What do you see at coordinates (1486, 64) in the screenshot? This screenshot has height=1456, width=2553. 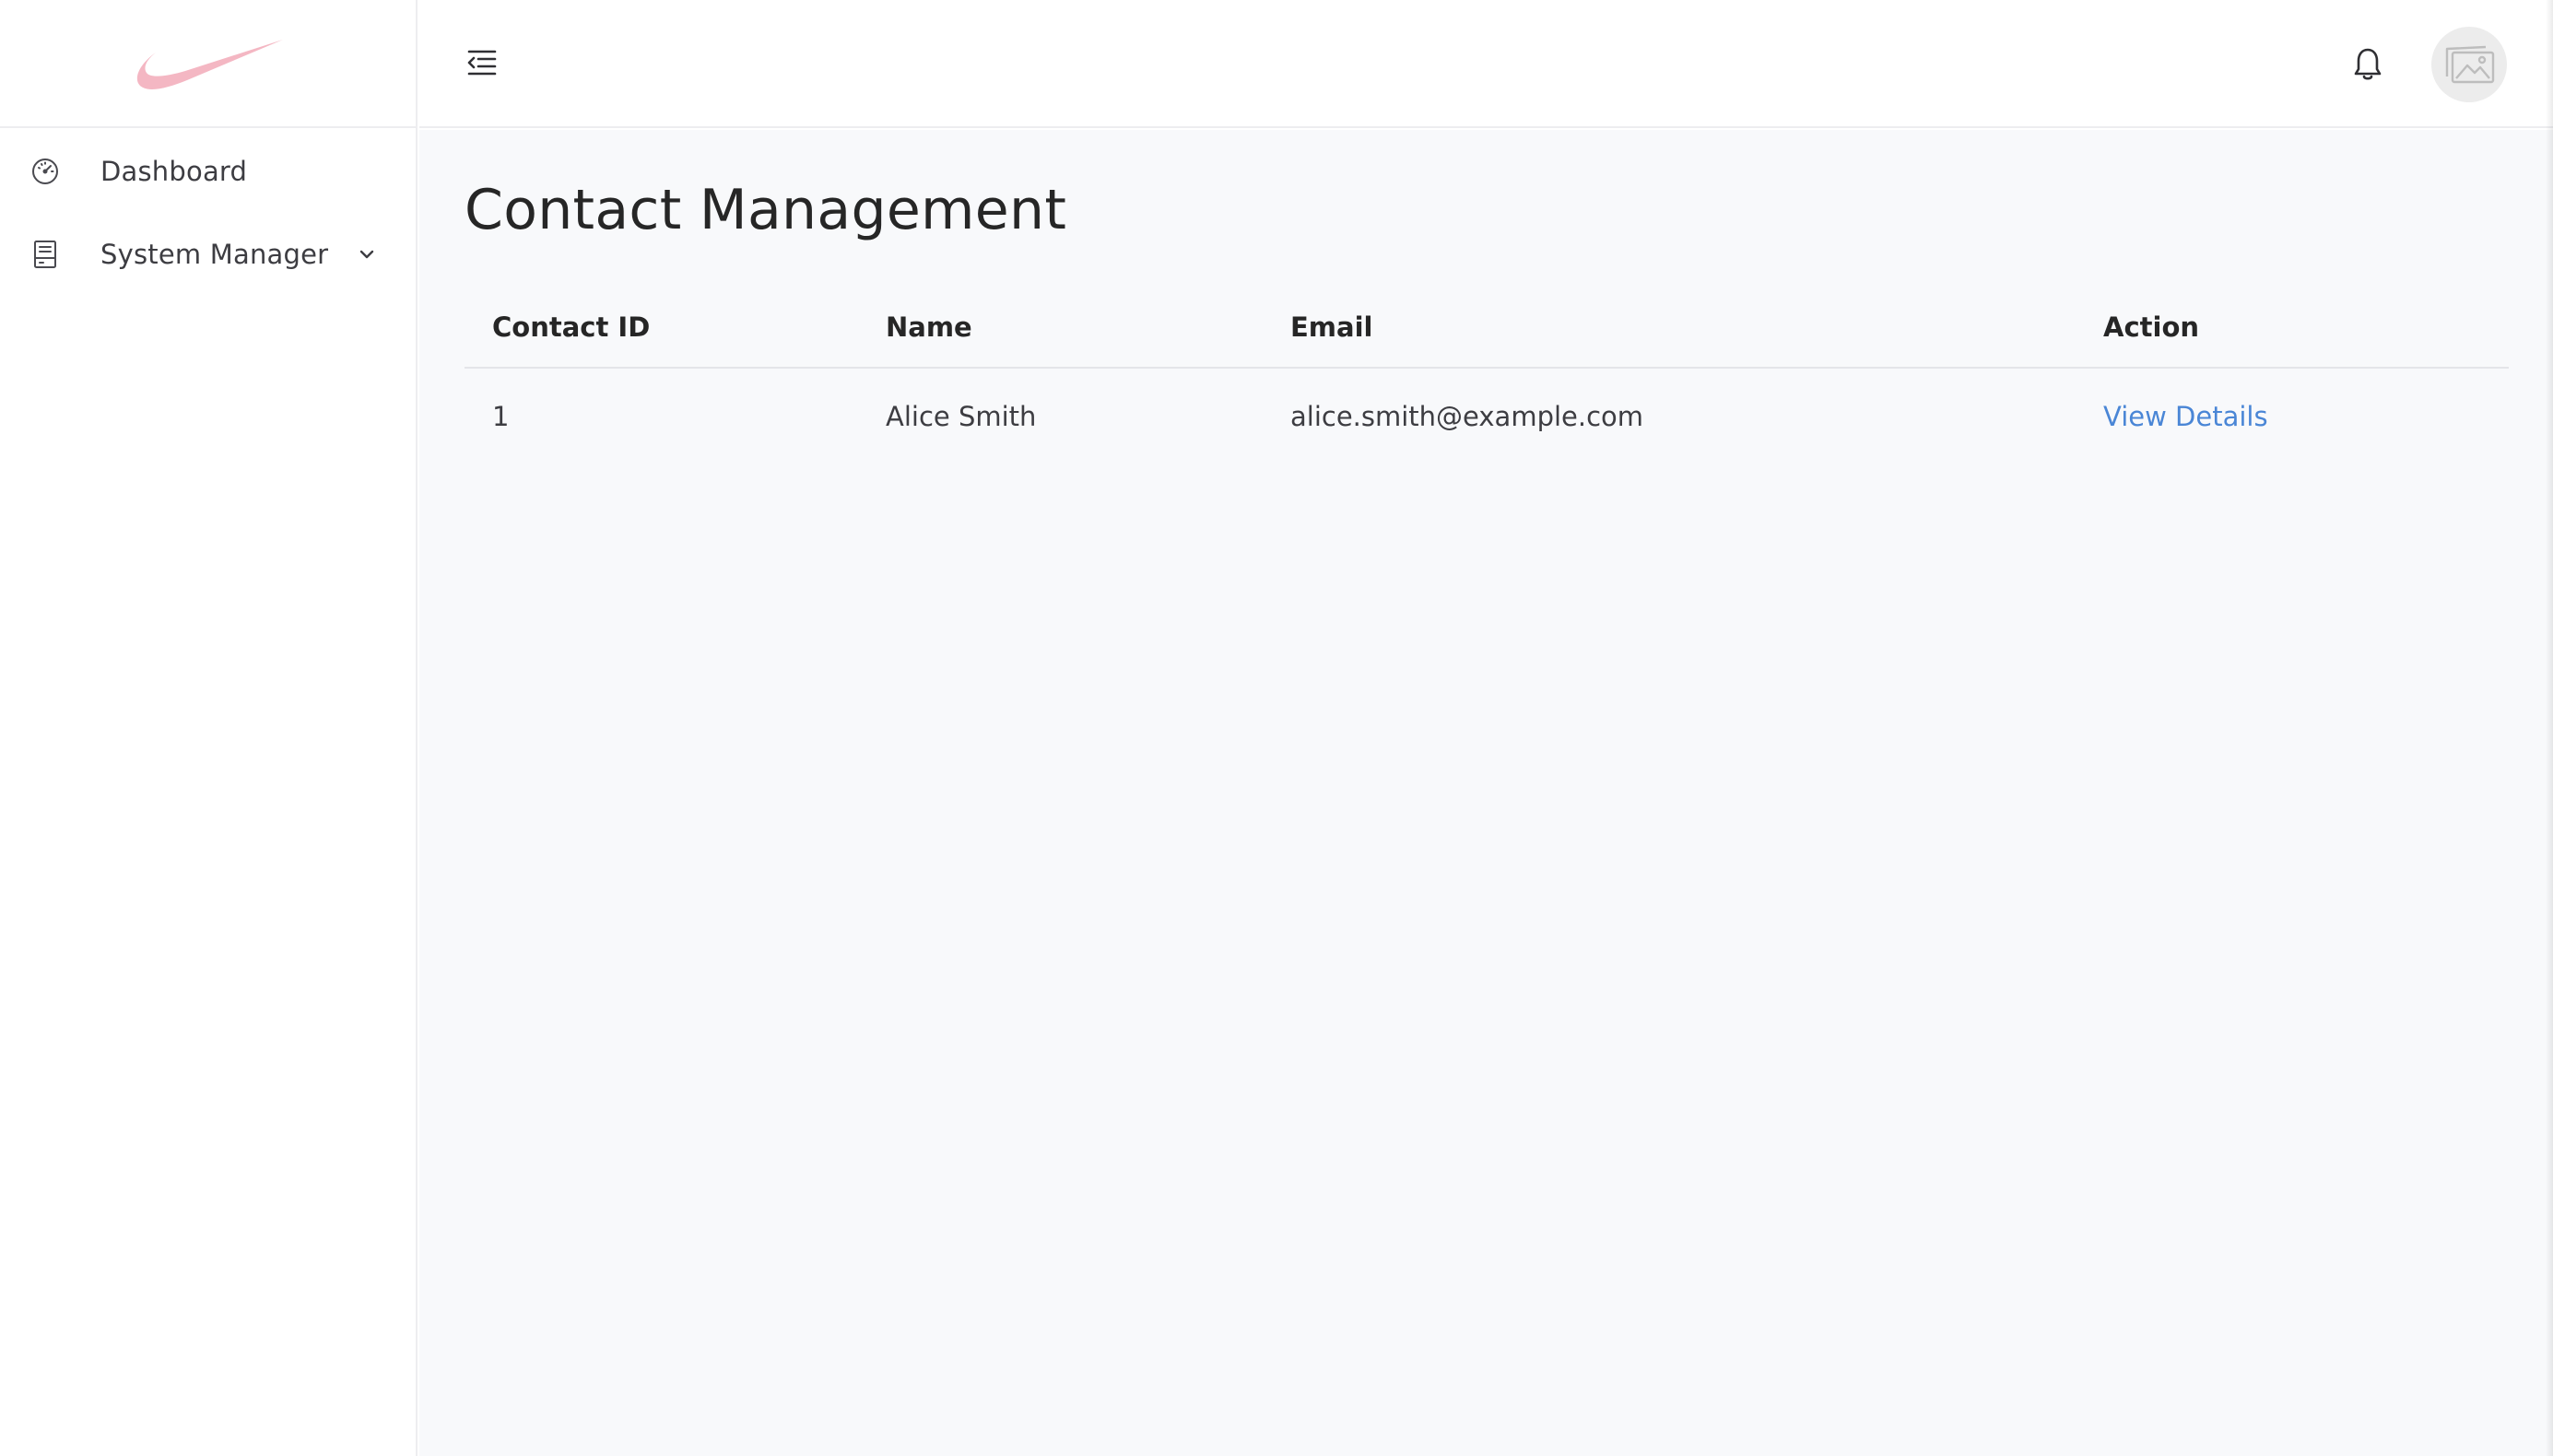 I see `top-bar` at bounding box center [1486, 64].